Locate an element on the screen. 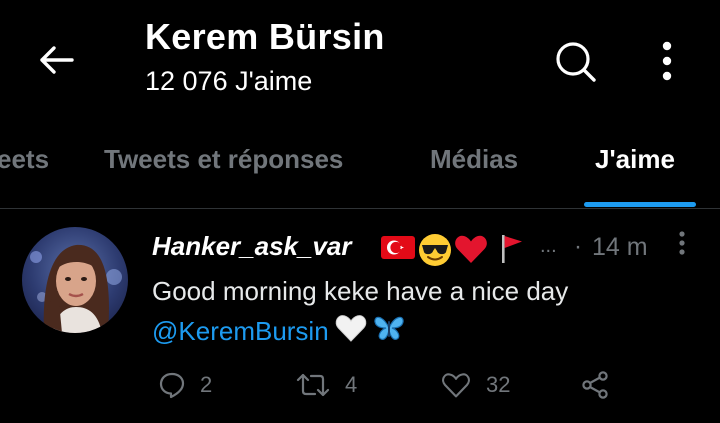 The image size is (720, 423). tweet-header: Hanker_ask_var ... · 14 m is located at coordinates (432, 248).